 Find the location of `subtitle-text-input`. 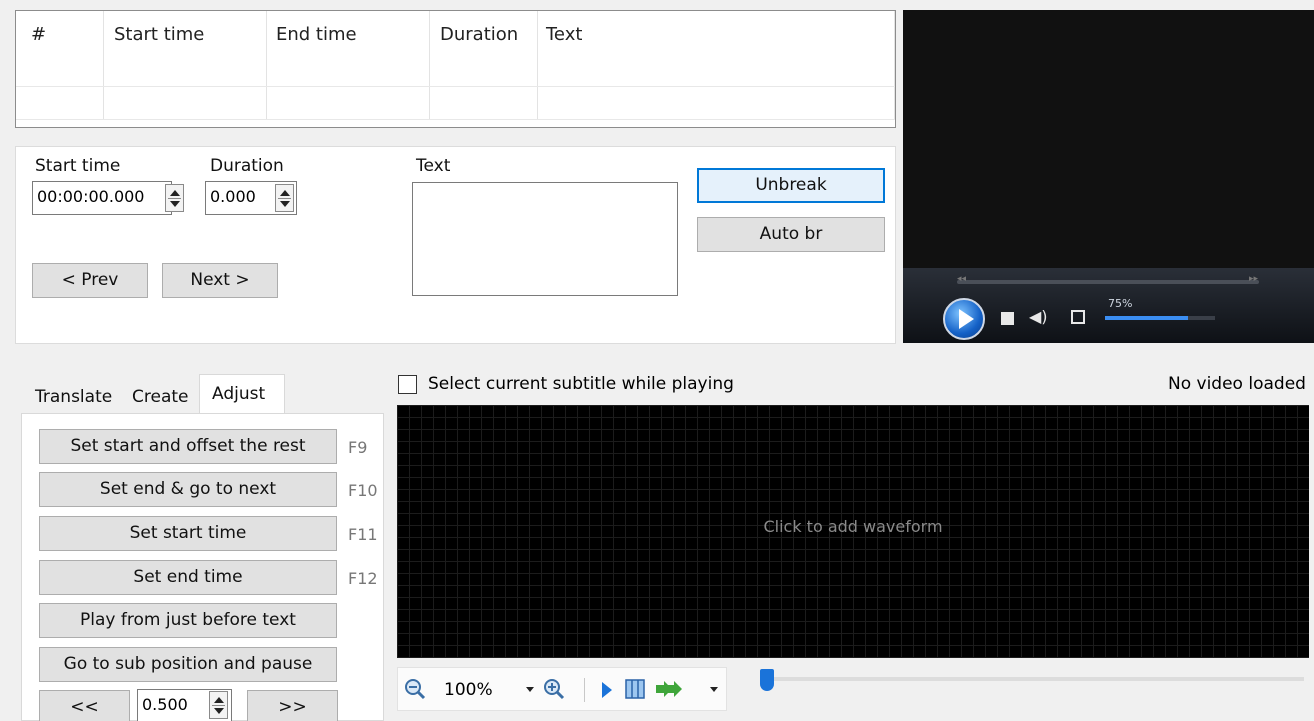

subtitle-text-input is located at coordinates (545, 239).